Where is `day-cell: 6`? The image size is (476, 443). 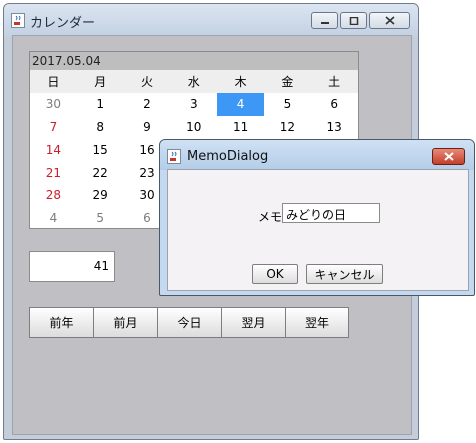 day-cell: 6 is located at coordinates (334, 104).